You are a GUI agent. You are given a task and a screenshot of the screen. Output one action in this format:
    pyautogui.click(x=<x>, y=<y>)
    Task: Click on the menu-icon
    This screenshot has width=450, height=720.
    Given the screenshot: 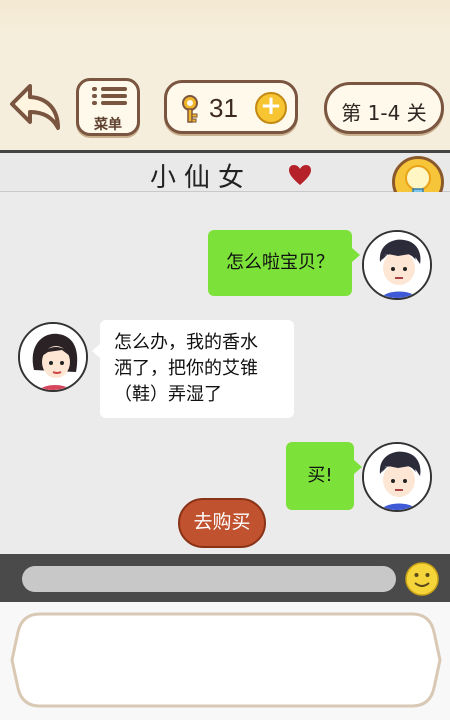 What is the action you would take?
    pyautogui.click(x=109, y=98)
    